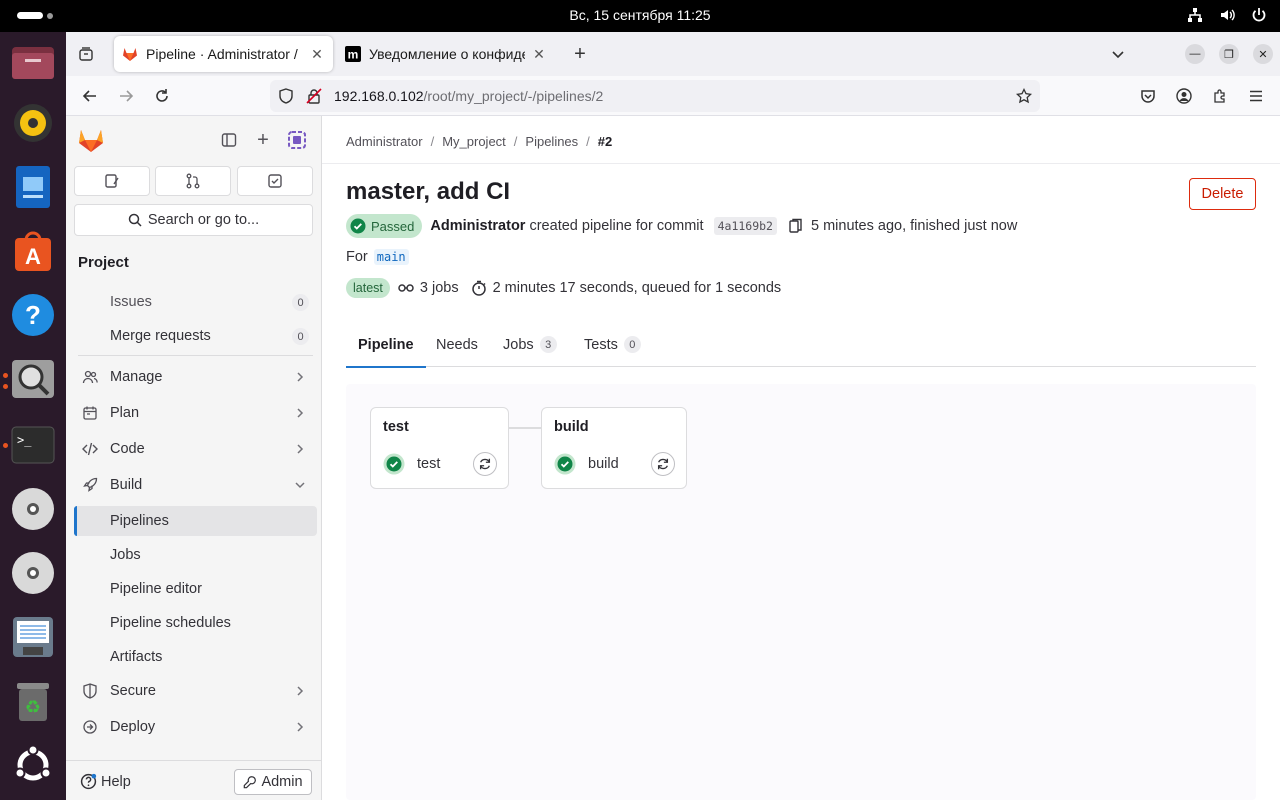 This screenshot has width=1280, height=800. Describe the element at coordinates (195, 377) in the screenshot. I see `sidebar-item-manage: Manage` at that location.